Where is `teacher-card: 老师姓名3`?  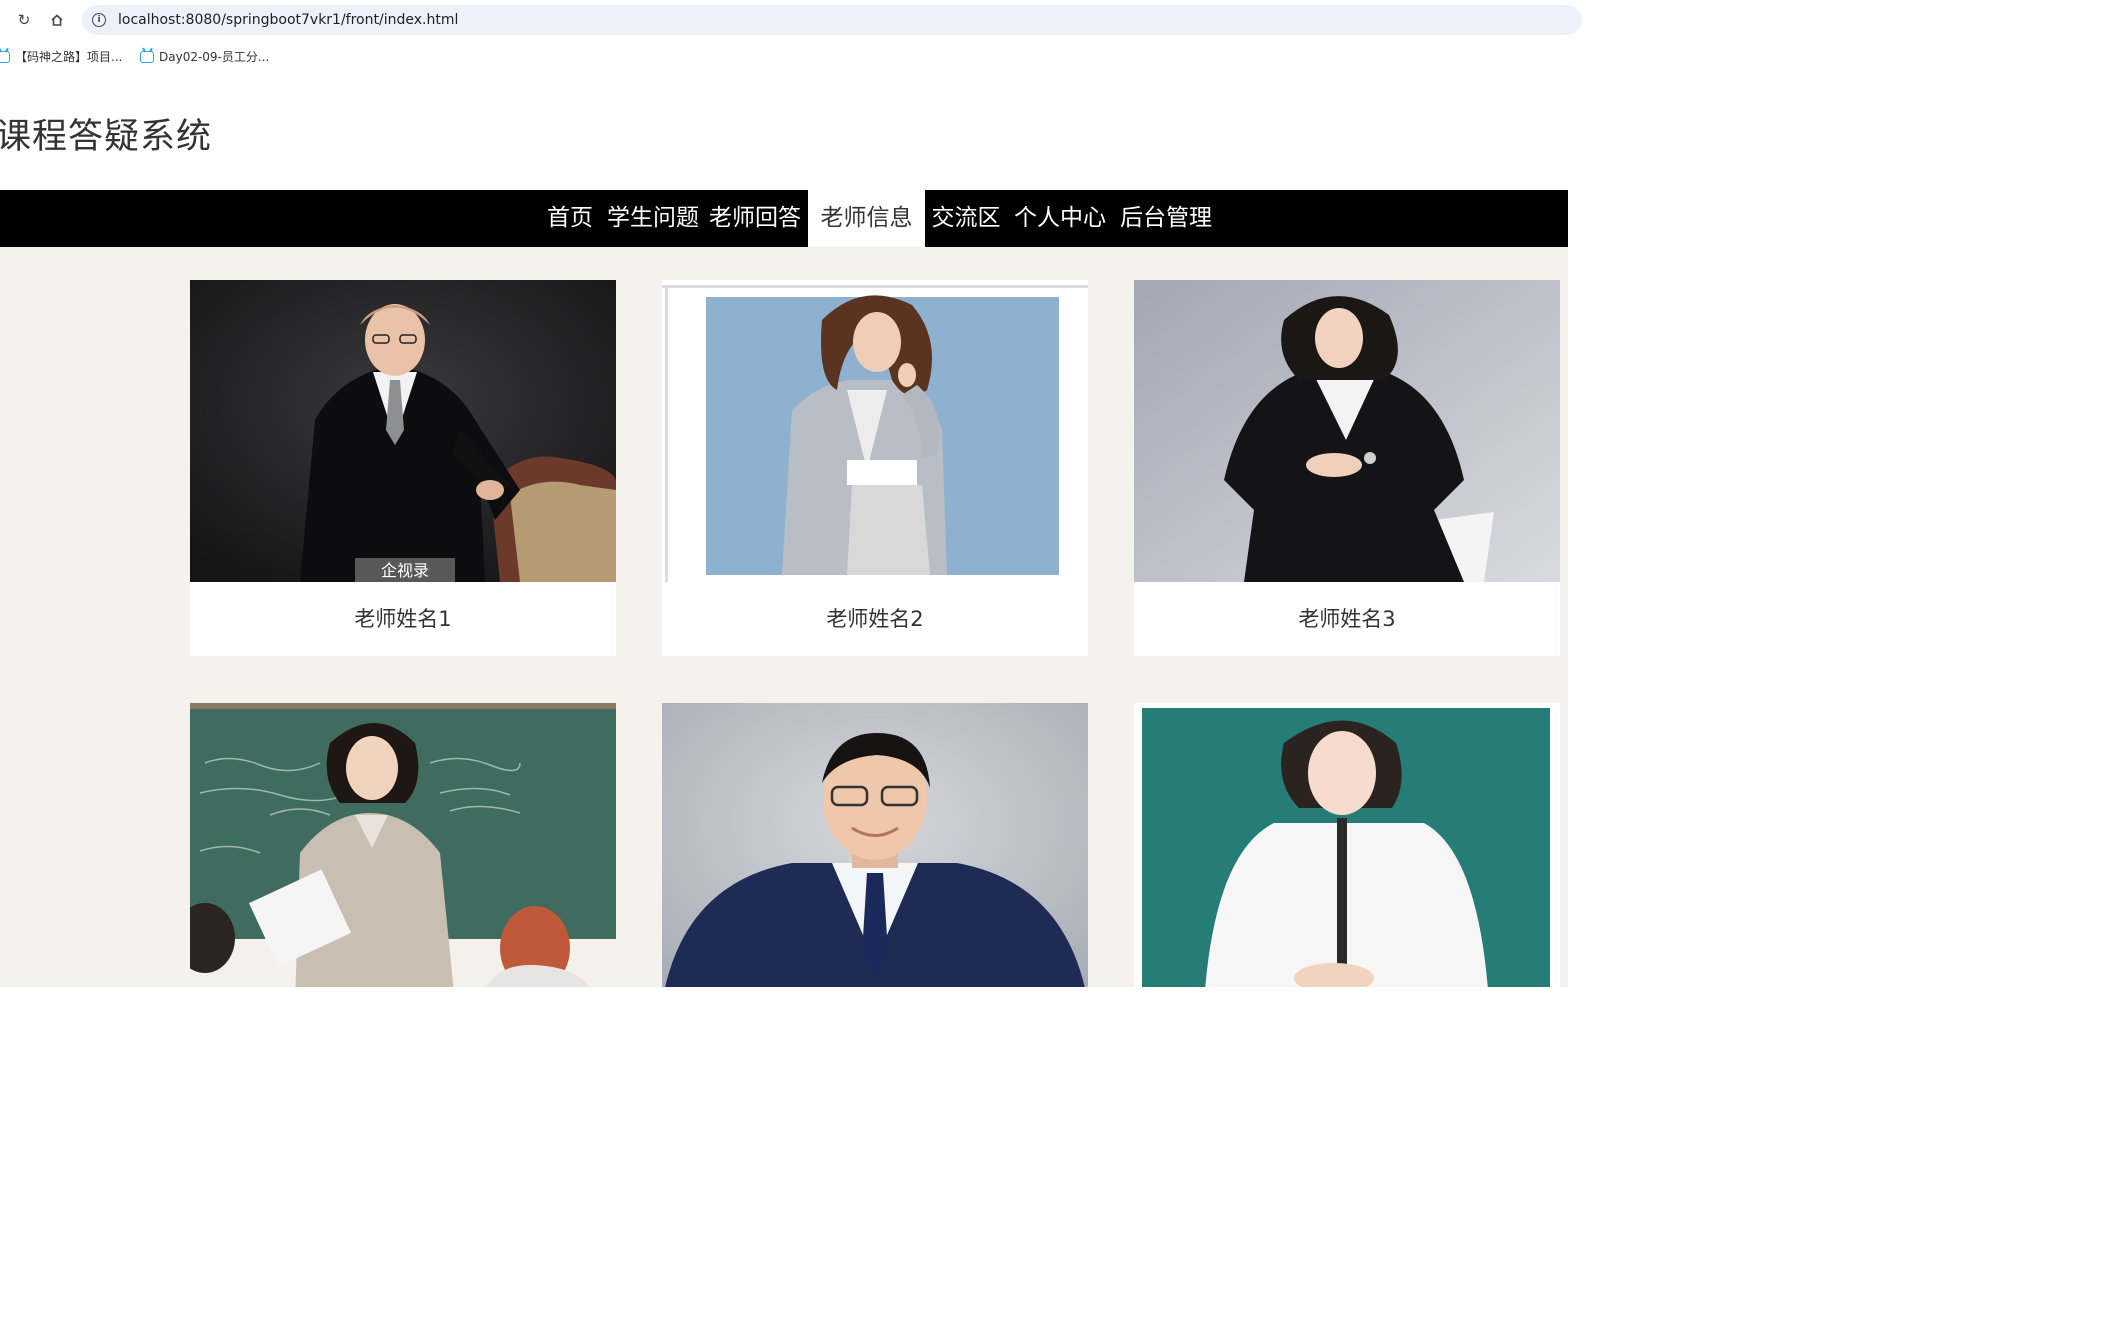 teacher-card: 老师姓名3 is located at coordinates (1347, 468).